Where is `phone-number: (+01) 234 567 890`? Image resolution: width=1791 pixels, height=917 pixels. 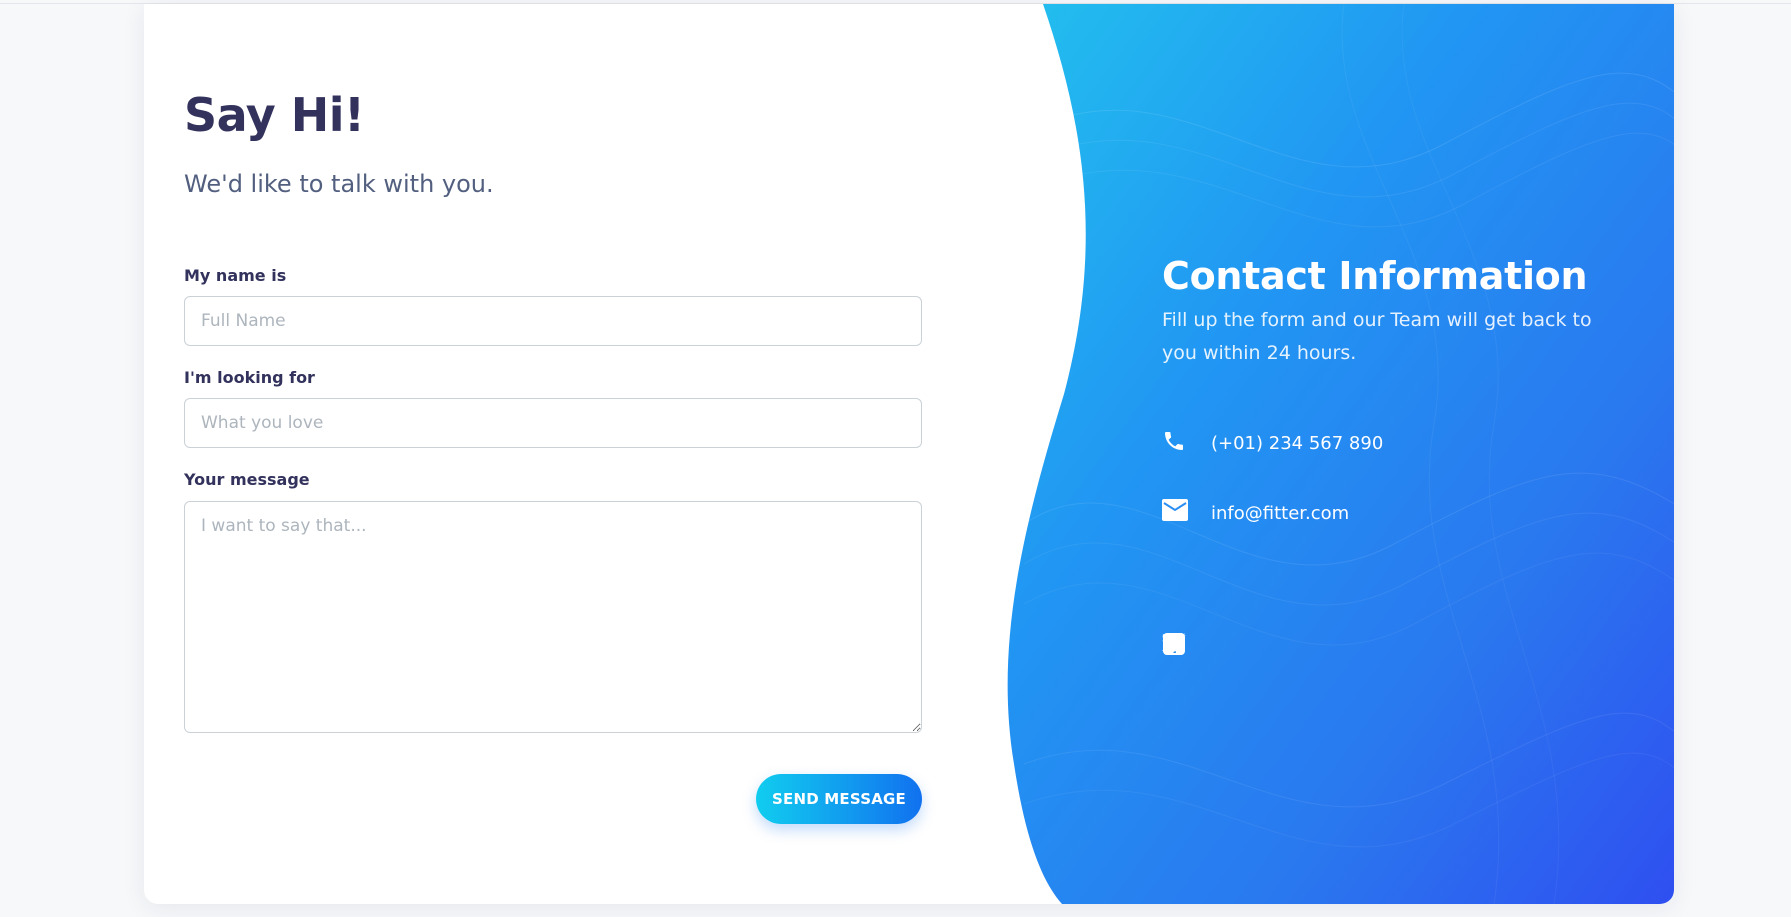
phone-number: (+01) 234 567 890 is located at coordinates (1297, 443).